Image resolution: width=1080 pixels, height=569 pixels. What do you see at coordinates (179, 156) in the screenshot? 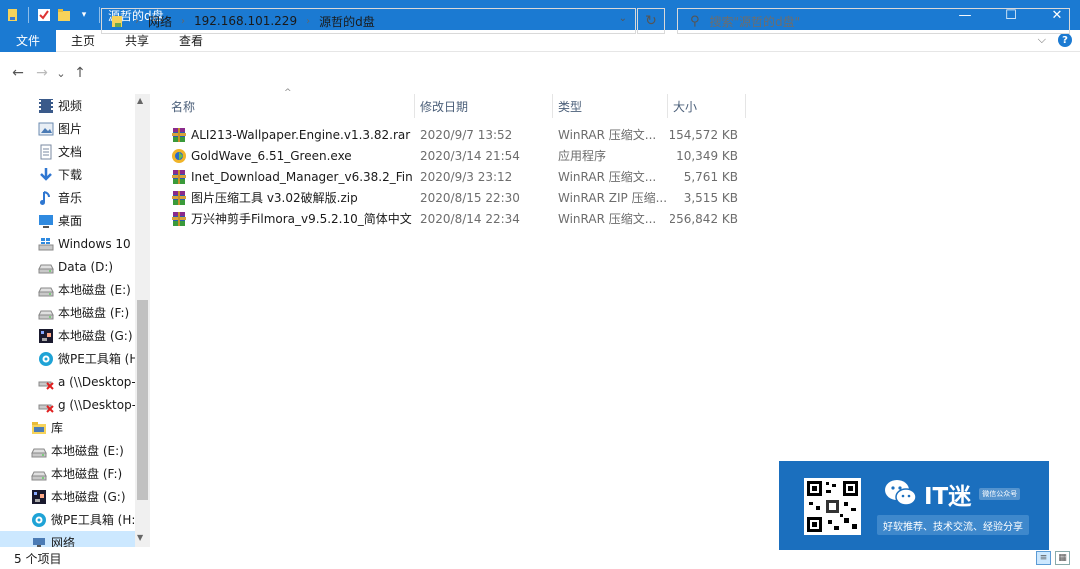
I see `exe-icon` at bounding box center [179, 156].